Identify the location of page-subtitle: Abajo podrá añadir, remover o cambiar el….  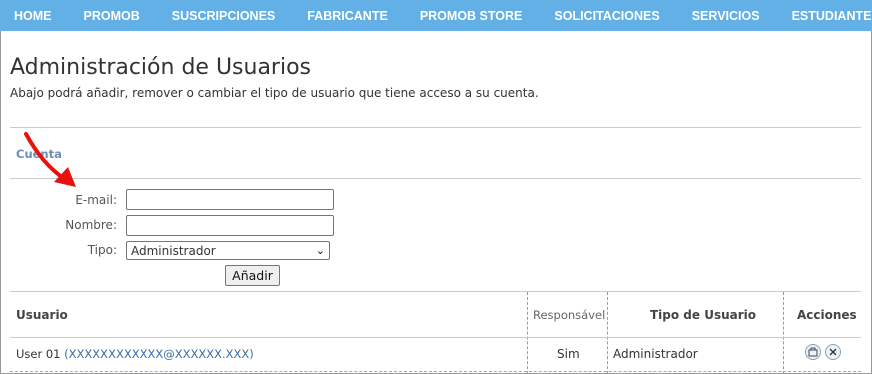
(274, 93).